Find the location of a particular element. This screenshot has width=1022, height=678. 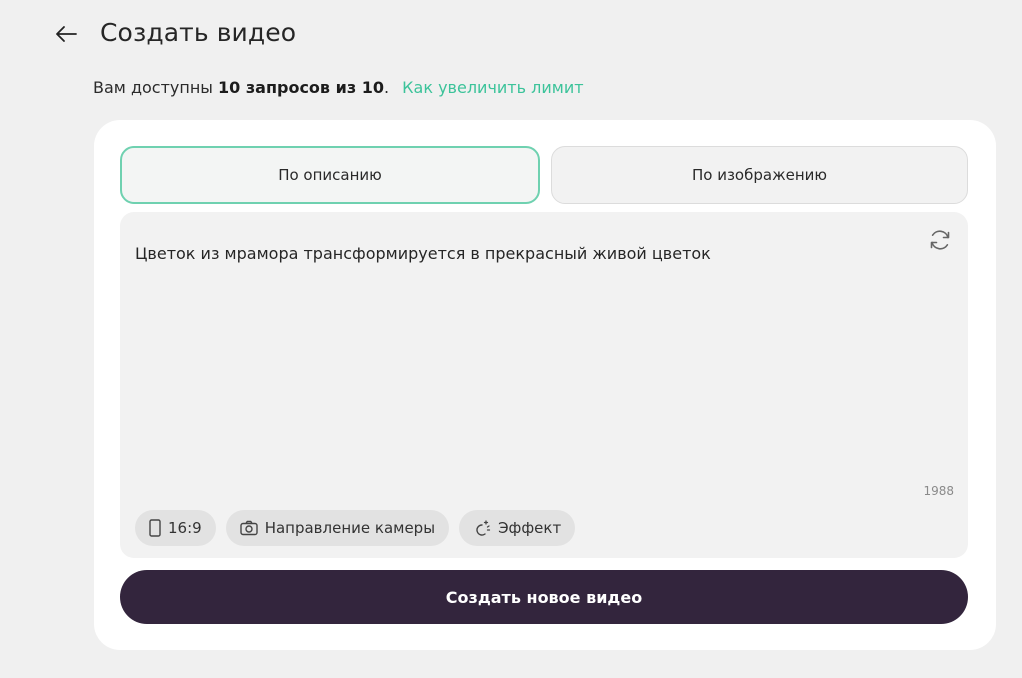

tab-by-description: По описанию is located at coordinates (330, 175).